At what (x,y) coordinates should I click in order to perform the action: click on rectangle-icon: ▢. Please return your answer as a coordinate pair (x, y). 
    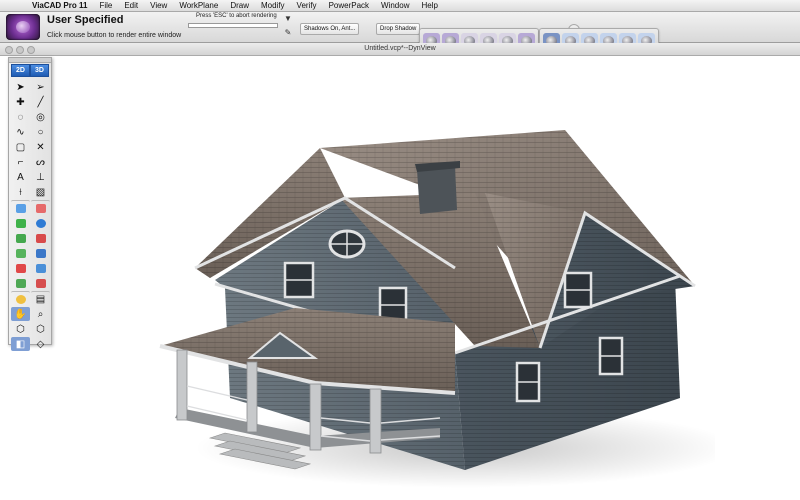
    Looking at the image, I should click on (20, 147).